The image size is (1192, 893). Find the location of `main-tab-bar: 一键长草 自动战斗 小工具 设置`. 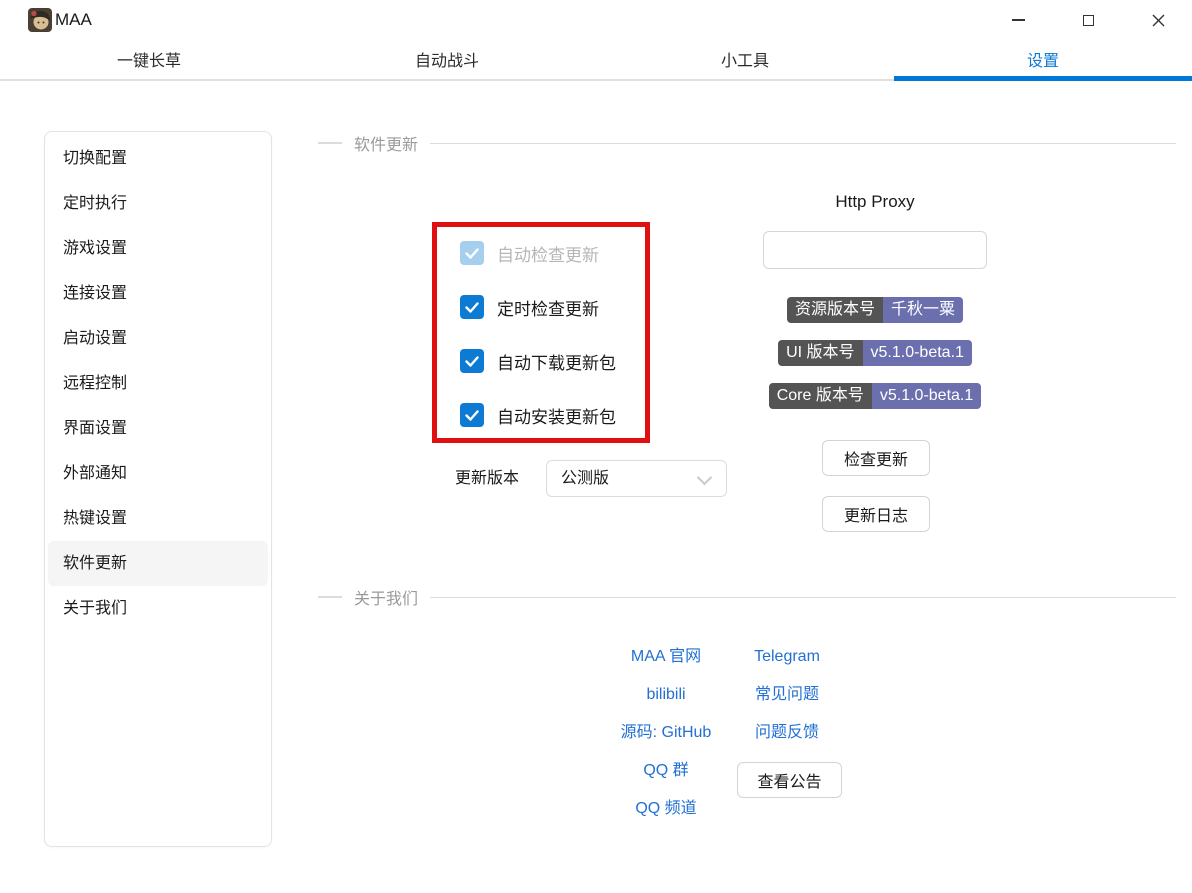

main-tab-bar: 一键长草 自动战斗 小工具 设置 is located at coordinates (596, 60).